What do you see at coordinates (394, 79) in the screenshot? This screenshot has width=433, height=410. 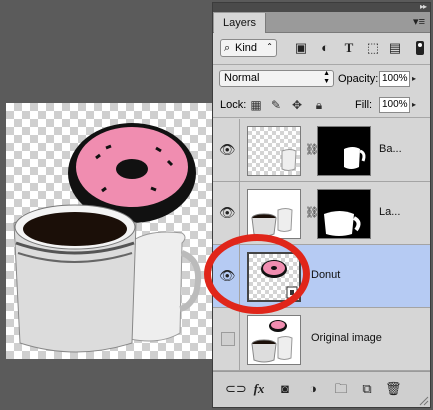 I see `opacity-field: 100%` at bounding box center [394, 79].